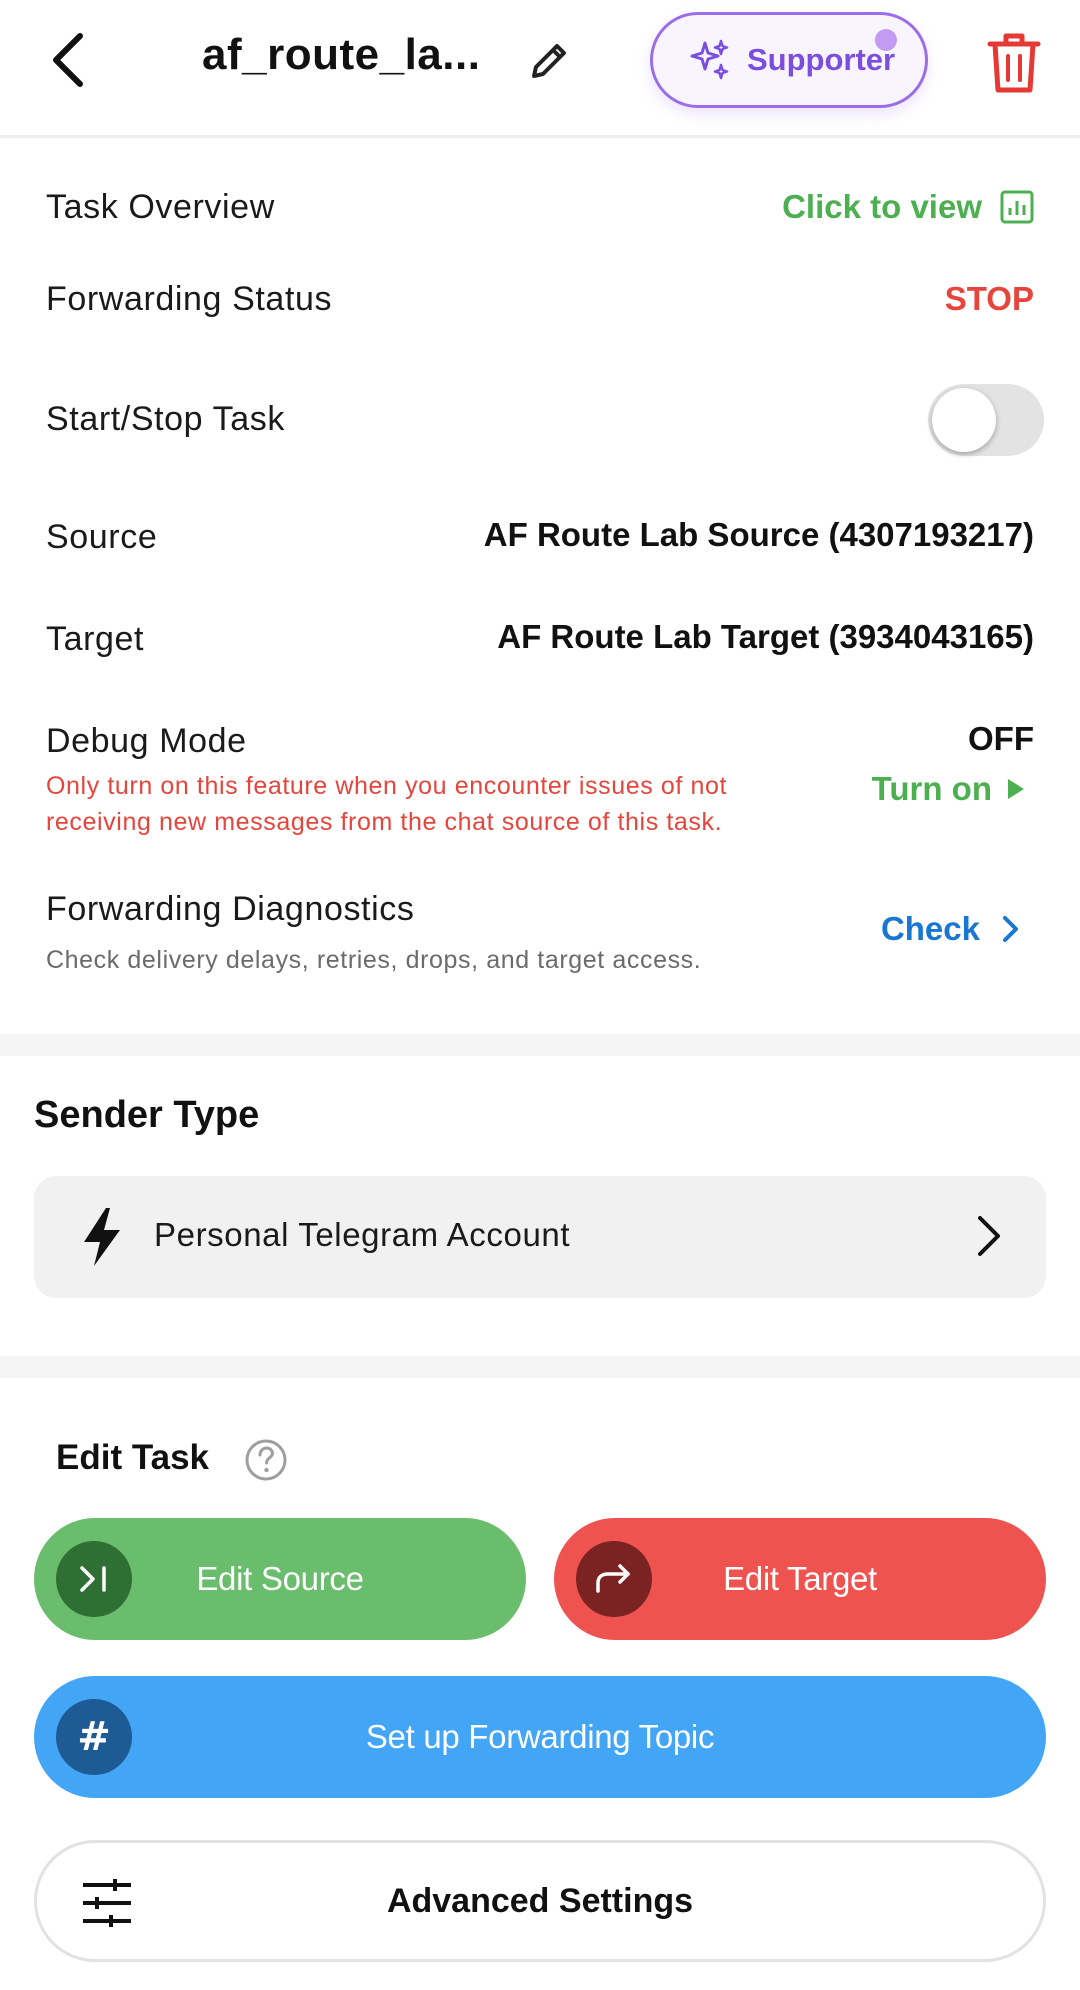 This screenshot has width=1080, height=1990. Describe the element at coordinates (765, 636) in the screenshot. I see `target-value: AF Route Lab Target (3934043165)` at that location.